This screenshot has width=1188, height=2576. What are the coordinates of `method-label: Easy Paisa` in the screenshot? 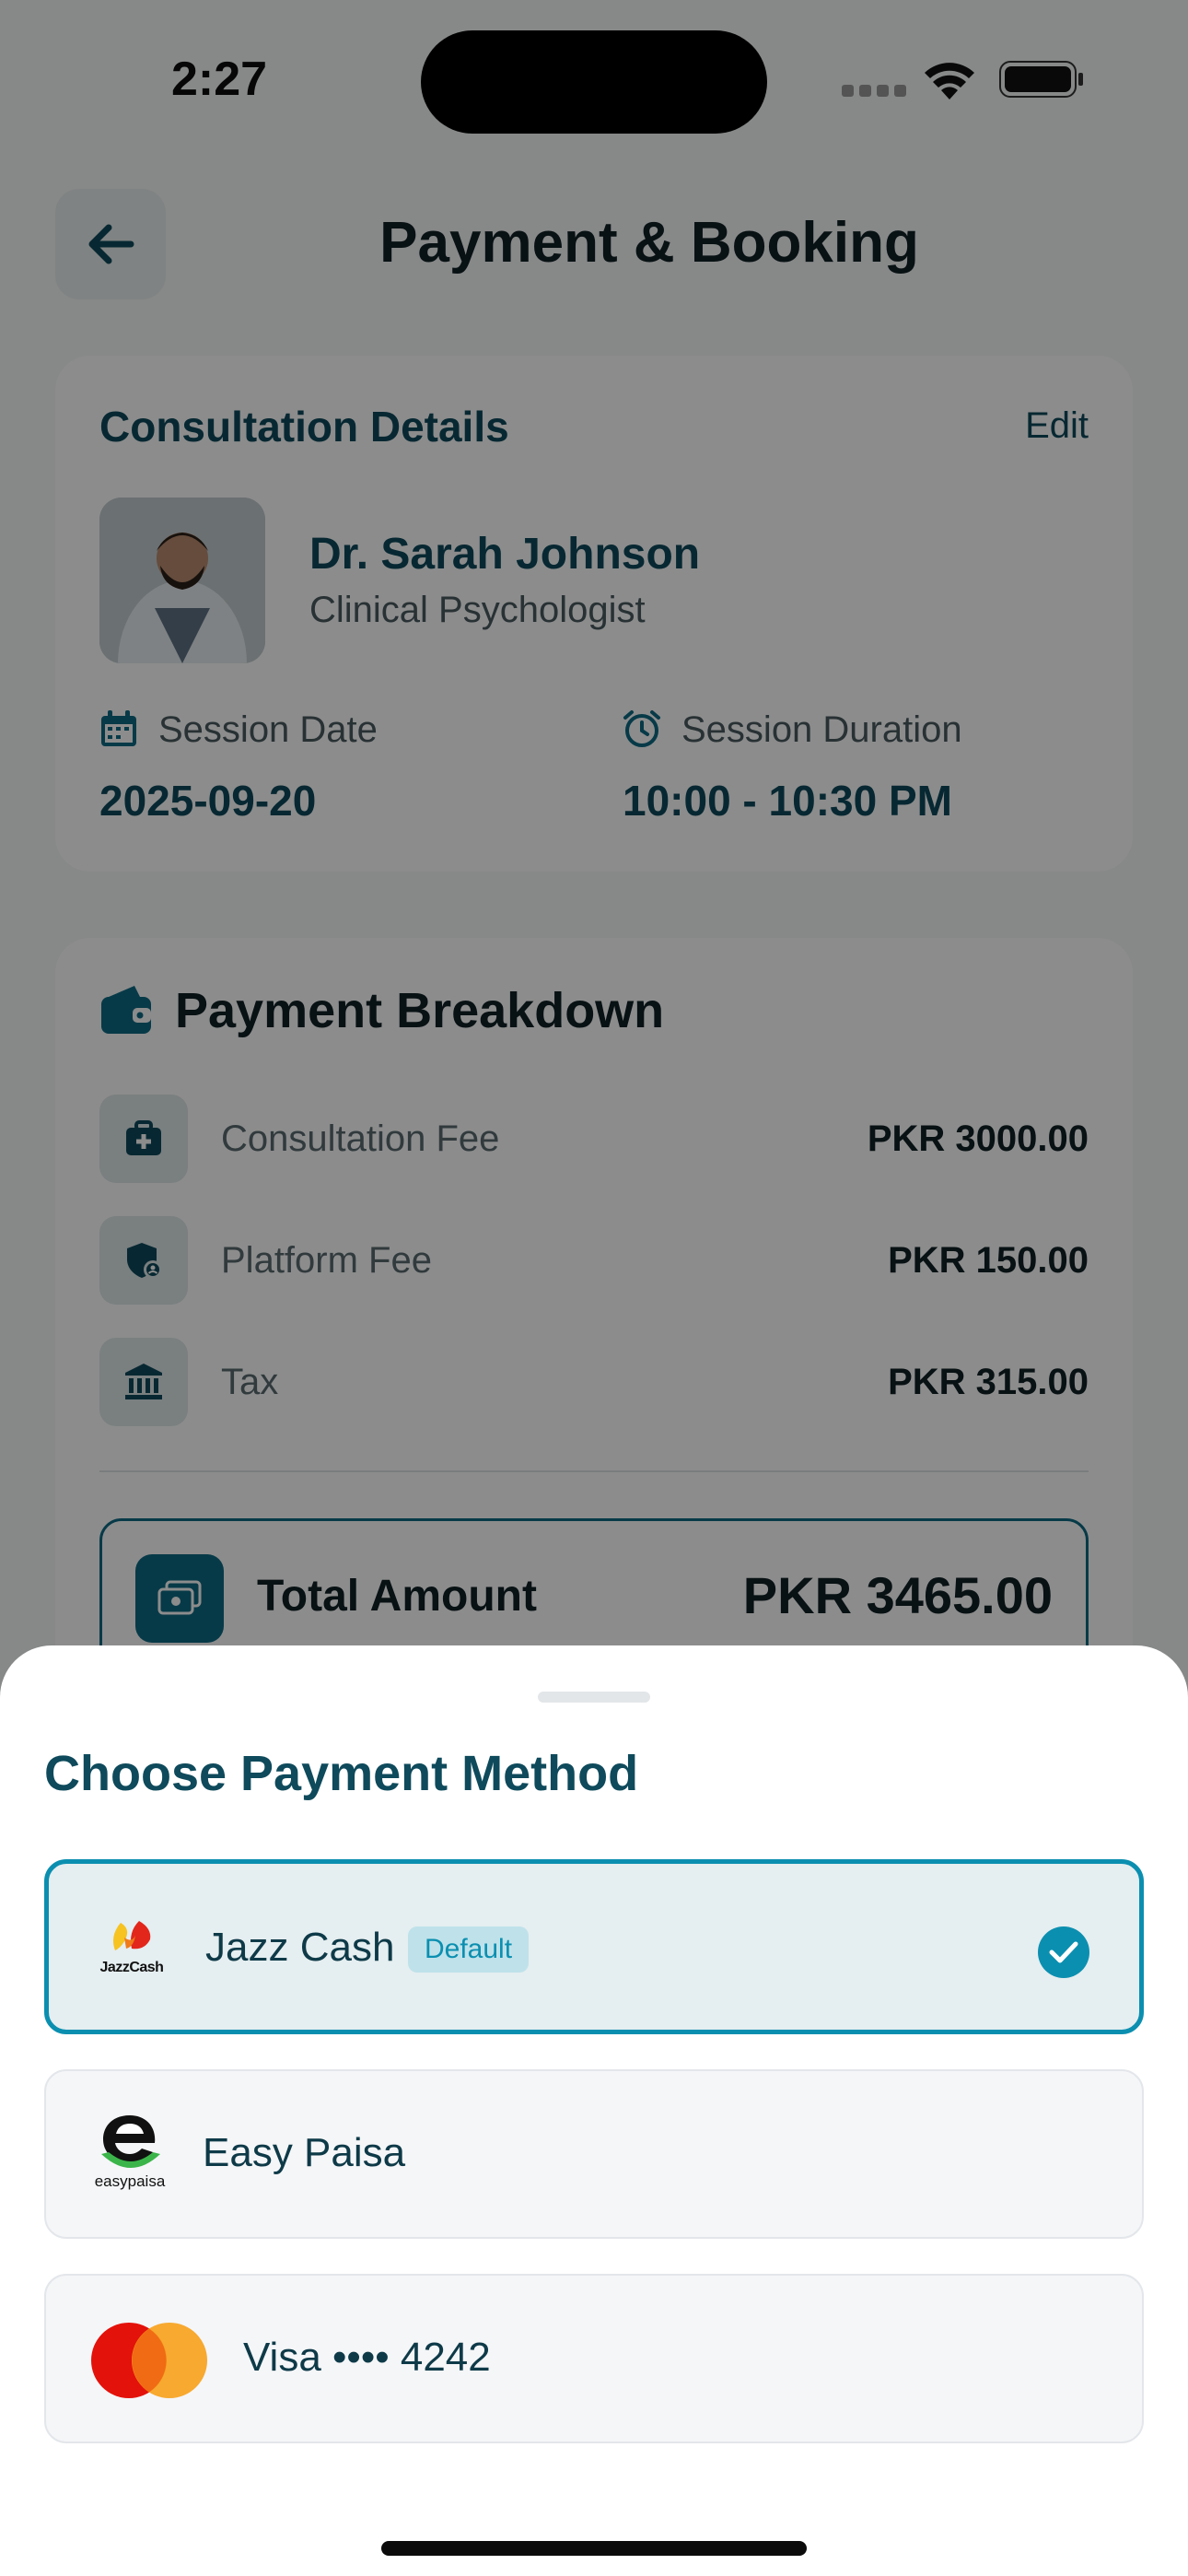 It's located at (304, 2152).